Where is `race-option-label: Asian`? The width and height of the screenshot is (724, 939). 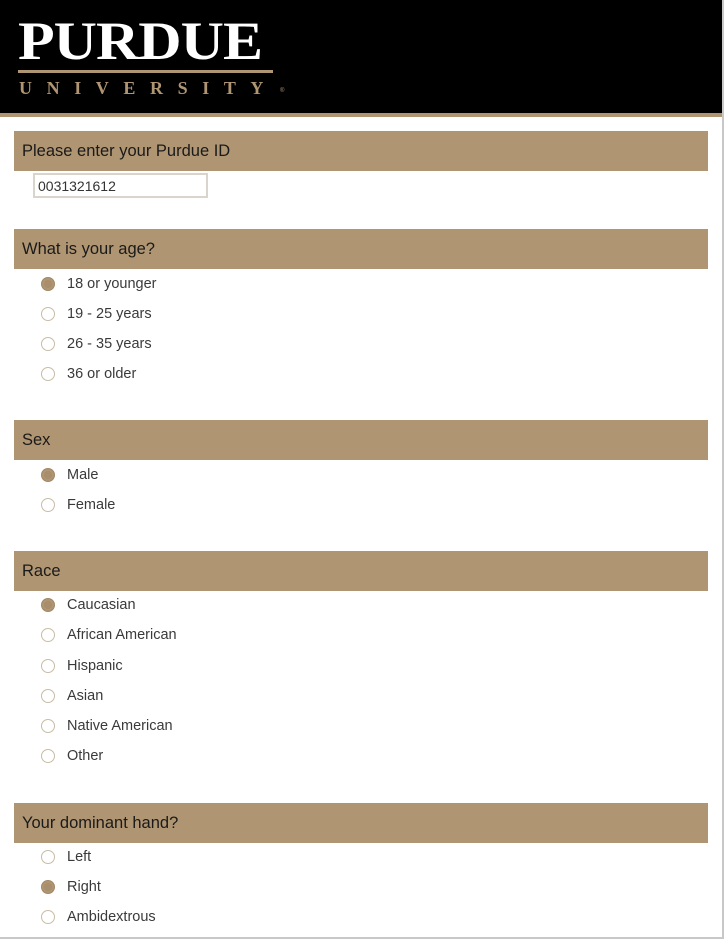
race-option-label: Asian is located at coordinates (85, 696).